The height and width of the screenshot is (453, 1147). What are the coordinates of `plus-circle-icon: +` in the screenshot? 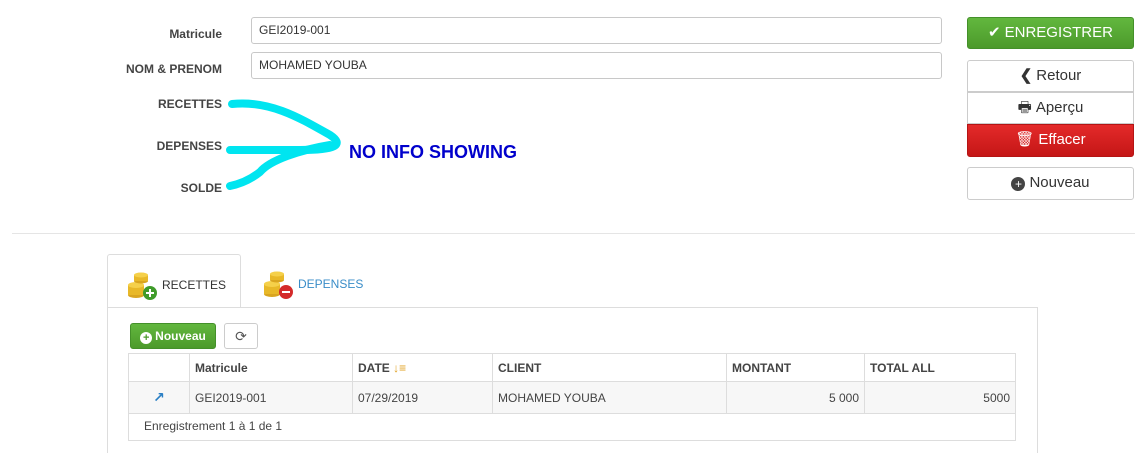 It's located at (1018, 184).